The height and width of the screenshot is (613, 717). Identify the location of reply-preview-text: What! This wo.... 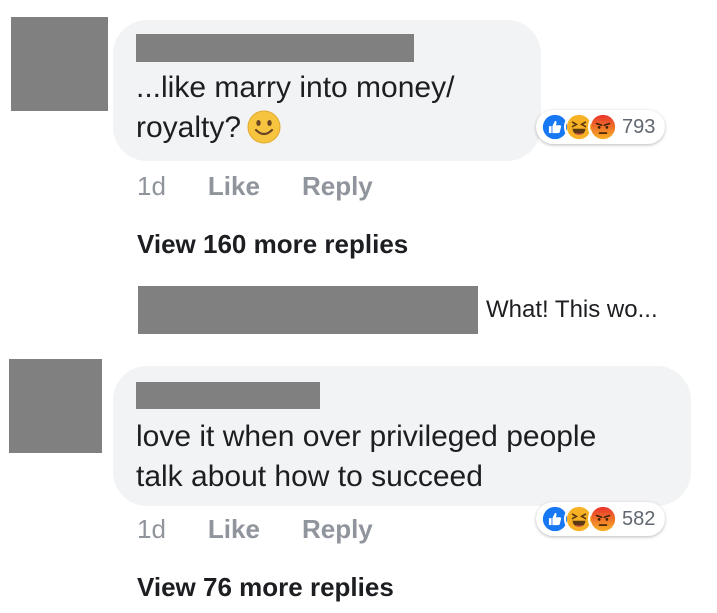
(572, 309).